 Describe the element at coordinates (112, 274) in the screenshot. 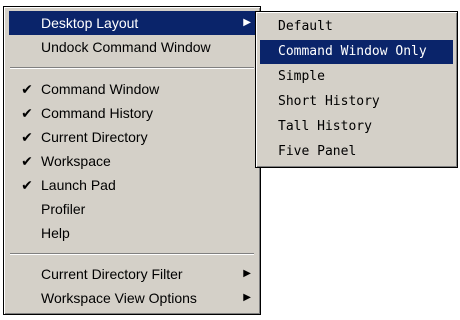

I see `menu-item-label: Current Directory Filter` at that location.